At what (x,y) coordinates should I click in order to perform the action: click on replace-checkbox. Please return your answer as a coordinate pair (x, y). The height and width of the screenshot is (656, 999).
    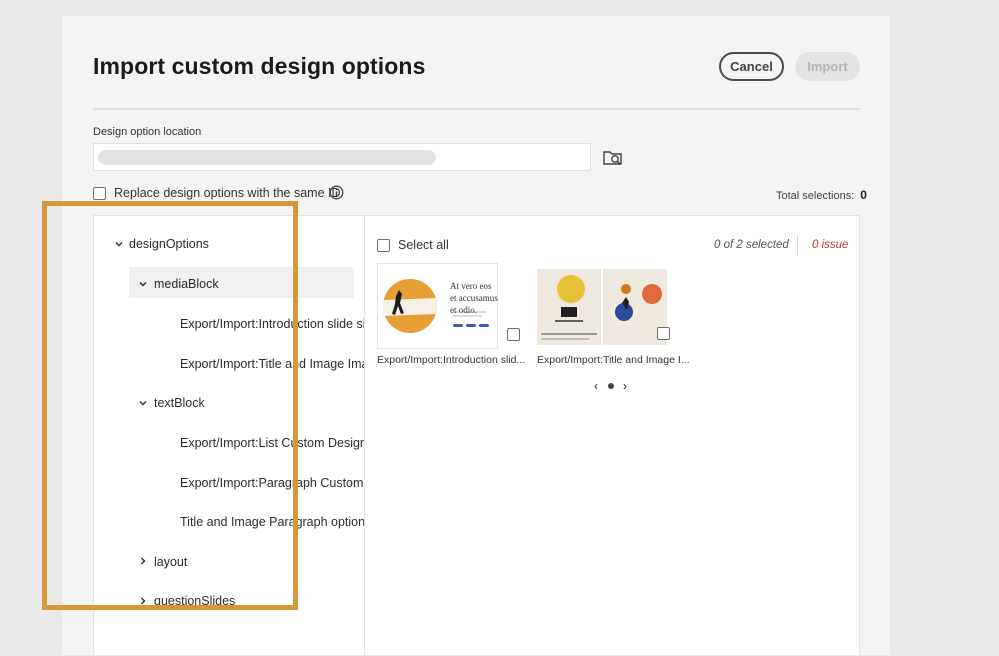
    Looking at the image, I should click on (99, 193).